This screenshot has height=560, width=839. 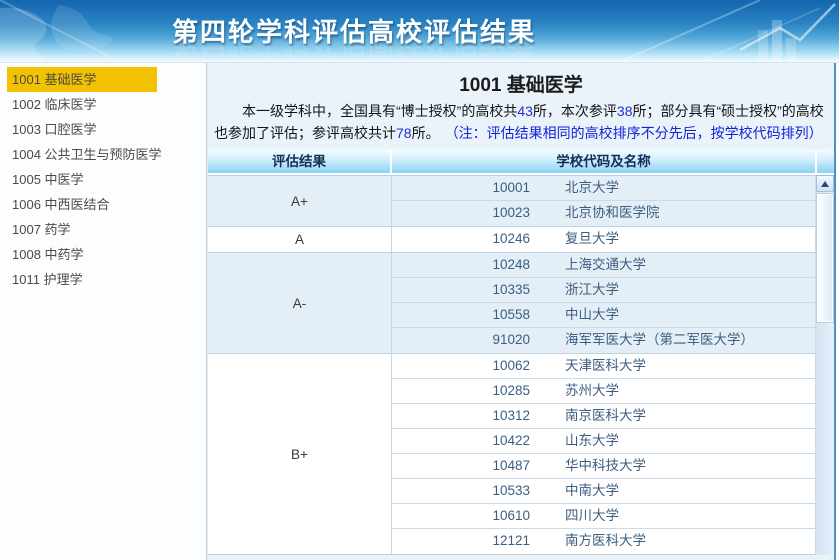 I want to click on sidebar-item: 1005 中医学, so click(x=82, y=179).